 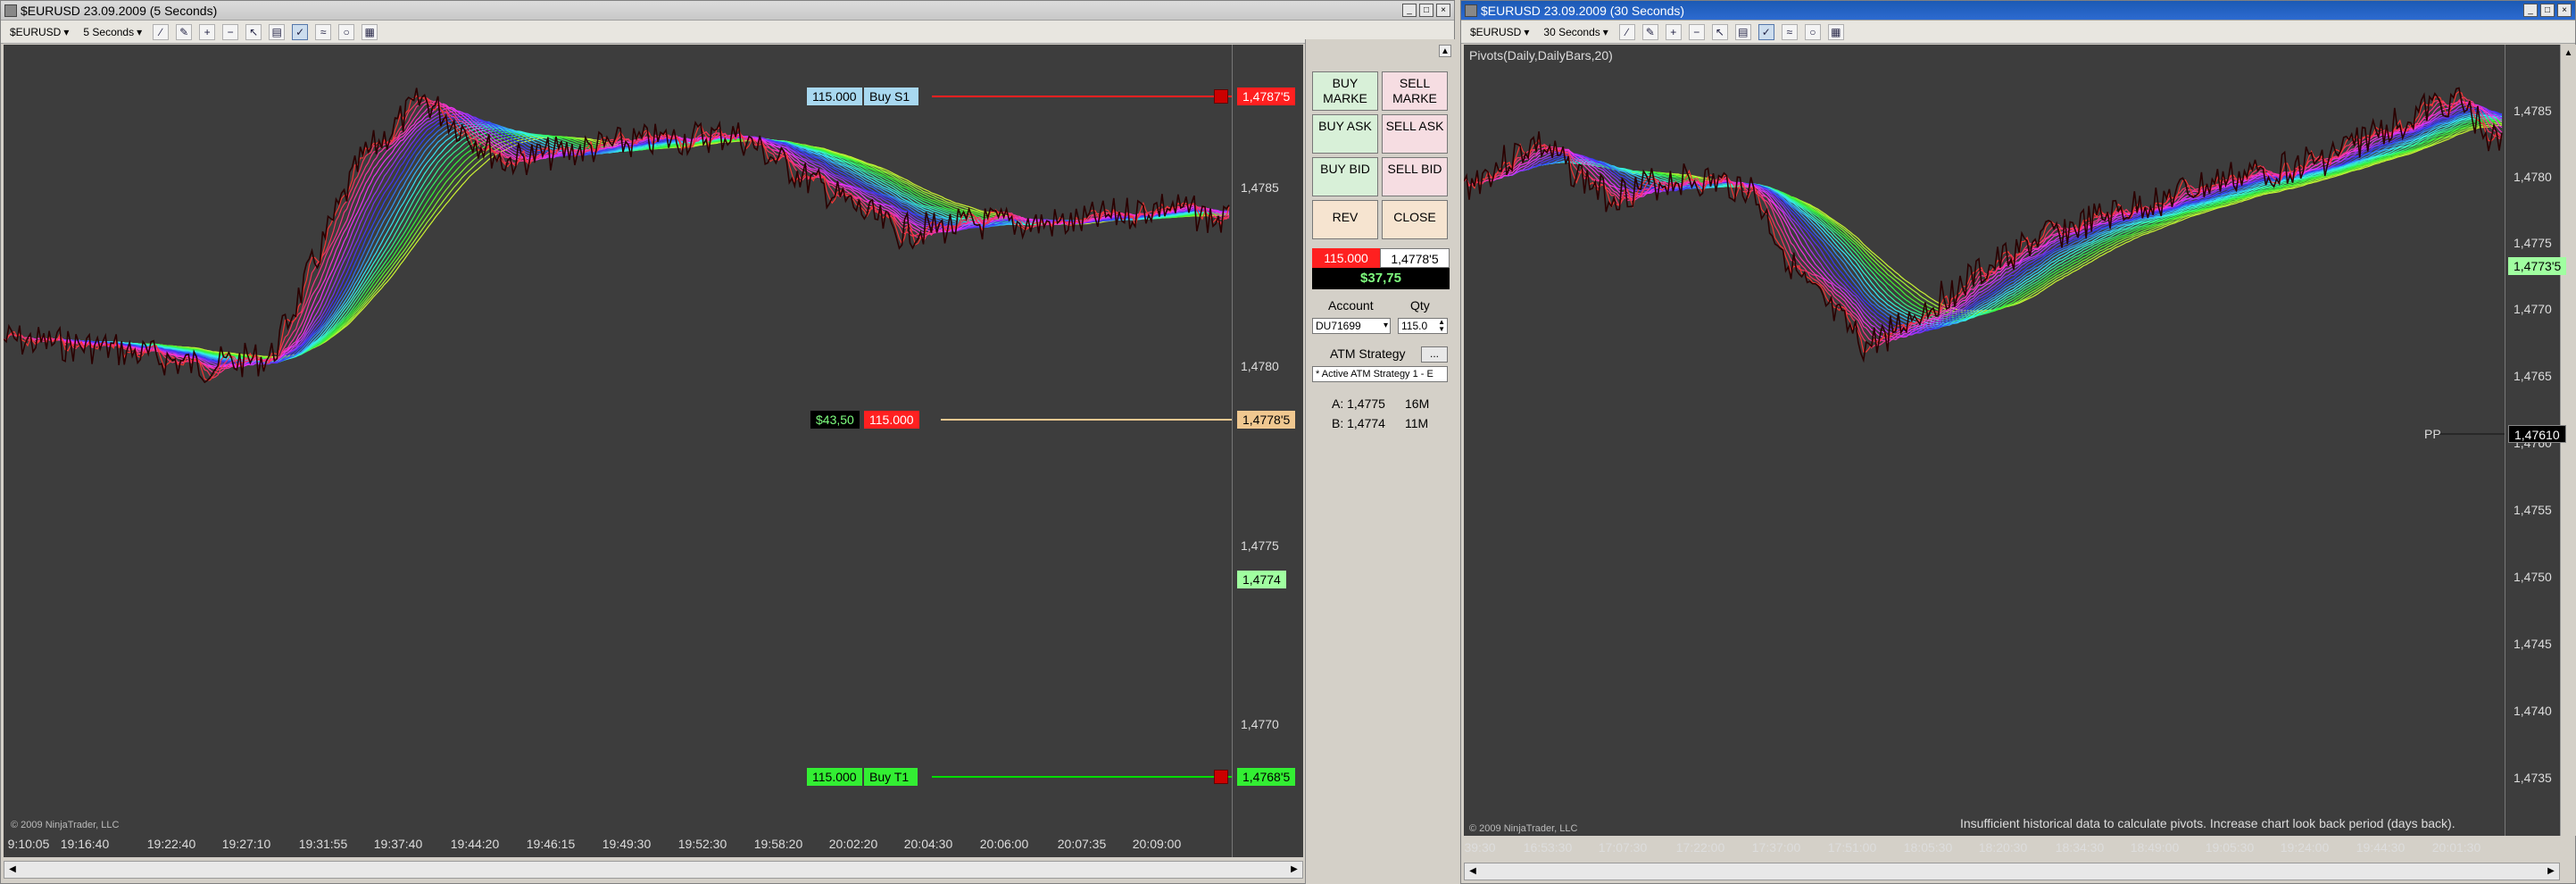 What do you see at coordinates (1445, 51) in the screenshot?
I see `panel-scroll-up-icon: ▲` at bounding box center [1445, 51].